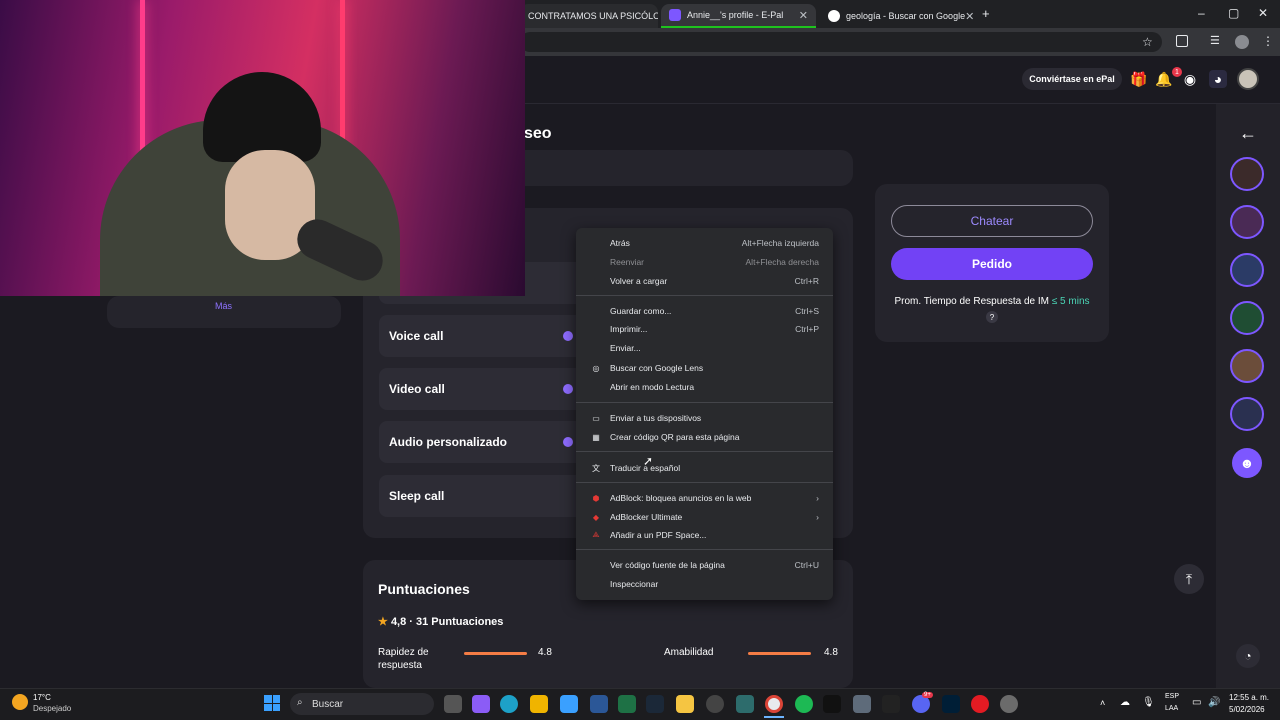  I want to click on bell-icon: 🔔, so click(1164, 79).